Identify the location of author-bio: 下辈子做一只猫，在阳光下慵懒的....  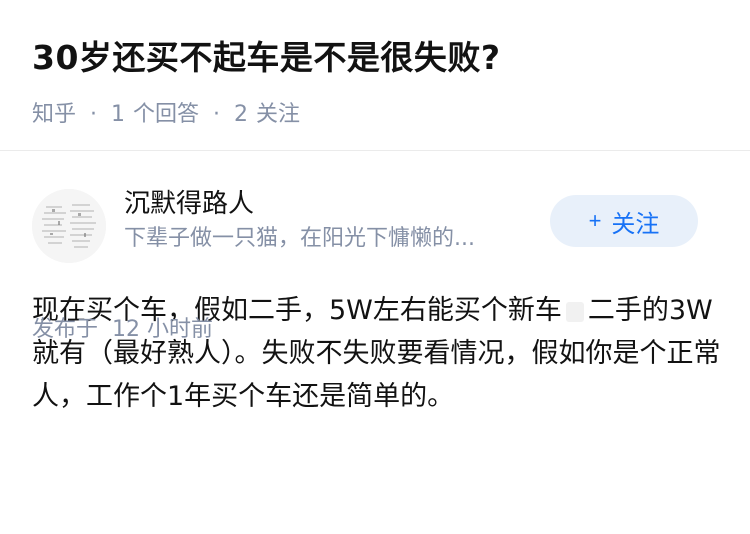
(299, 238).